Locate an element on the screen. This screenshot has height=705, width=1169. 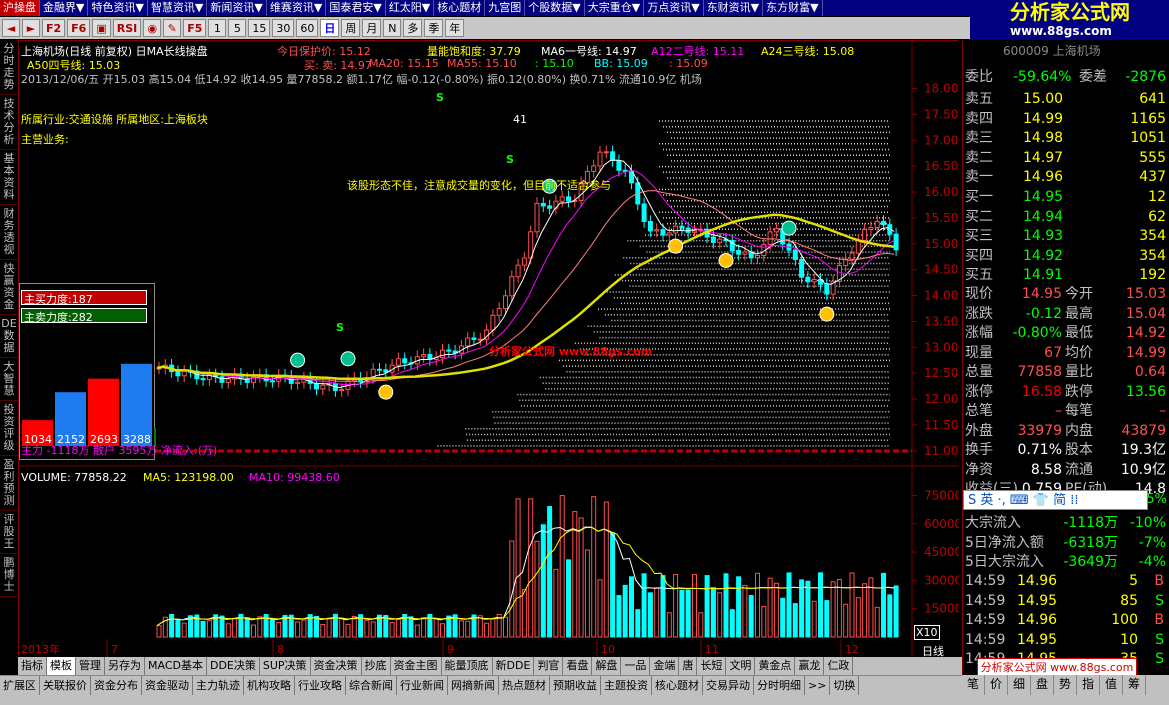
toolbar-icon: RSI is located at coordinates (127, 28).